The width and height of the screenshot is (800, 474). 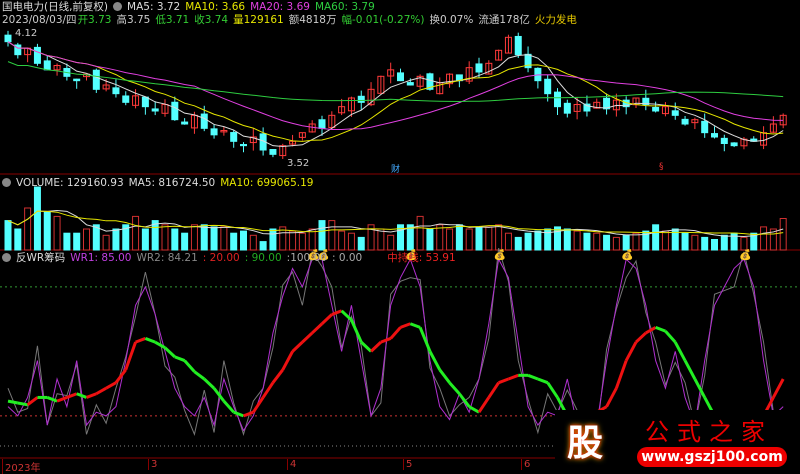 What do you see at coordinates (40, 258) in the screenshot?
I see `indicator-name: 反WR筹码` at bounding box center [40, 258].